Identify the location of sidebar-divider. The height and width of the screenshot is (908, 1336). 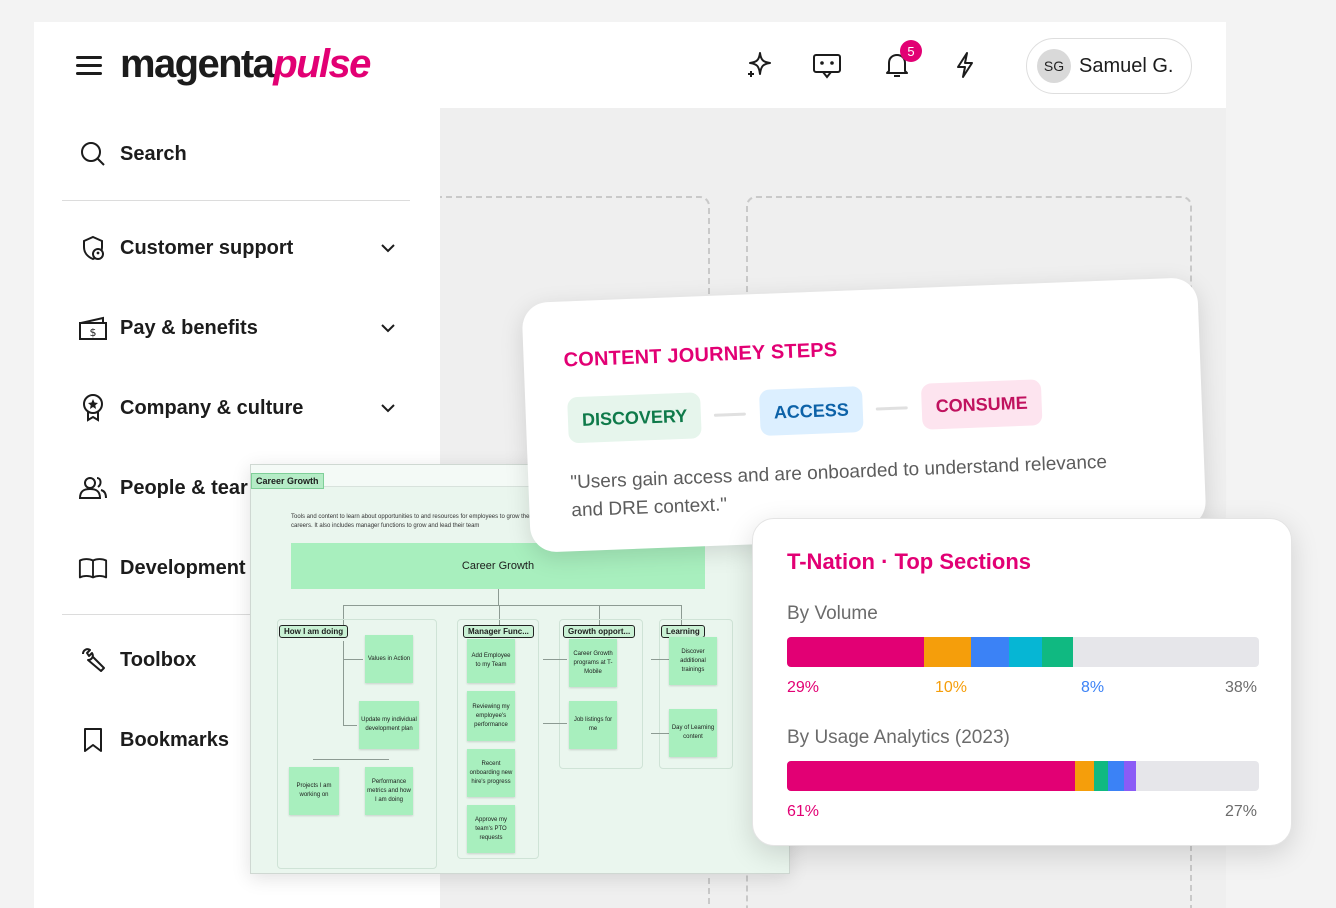
(236, 200).